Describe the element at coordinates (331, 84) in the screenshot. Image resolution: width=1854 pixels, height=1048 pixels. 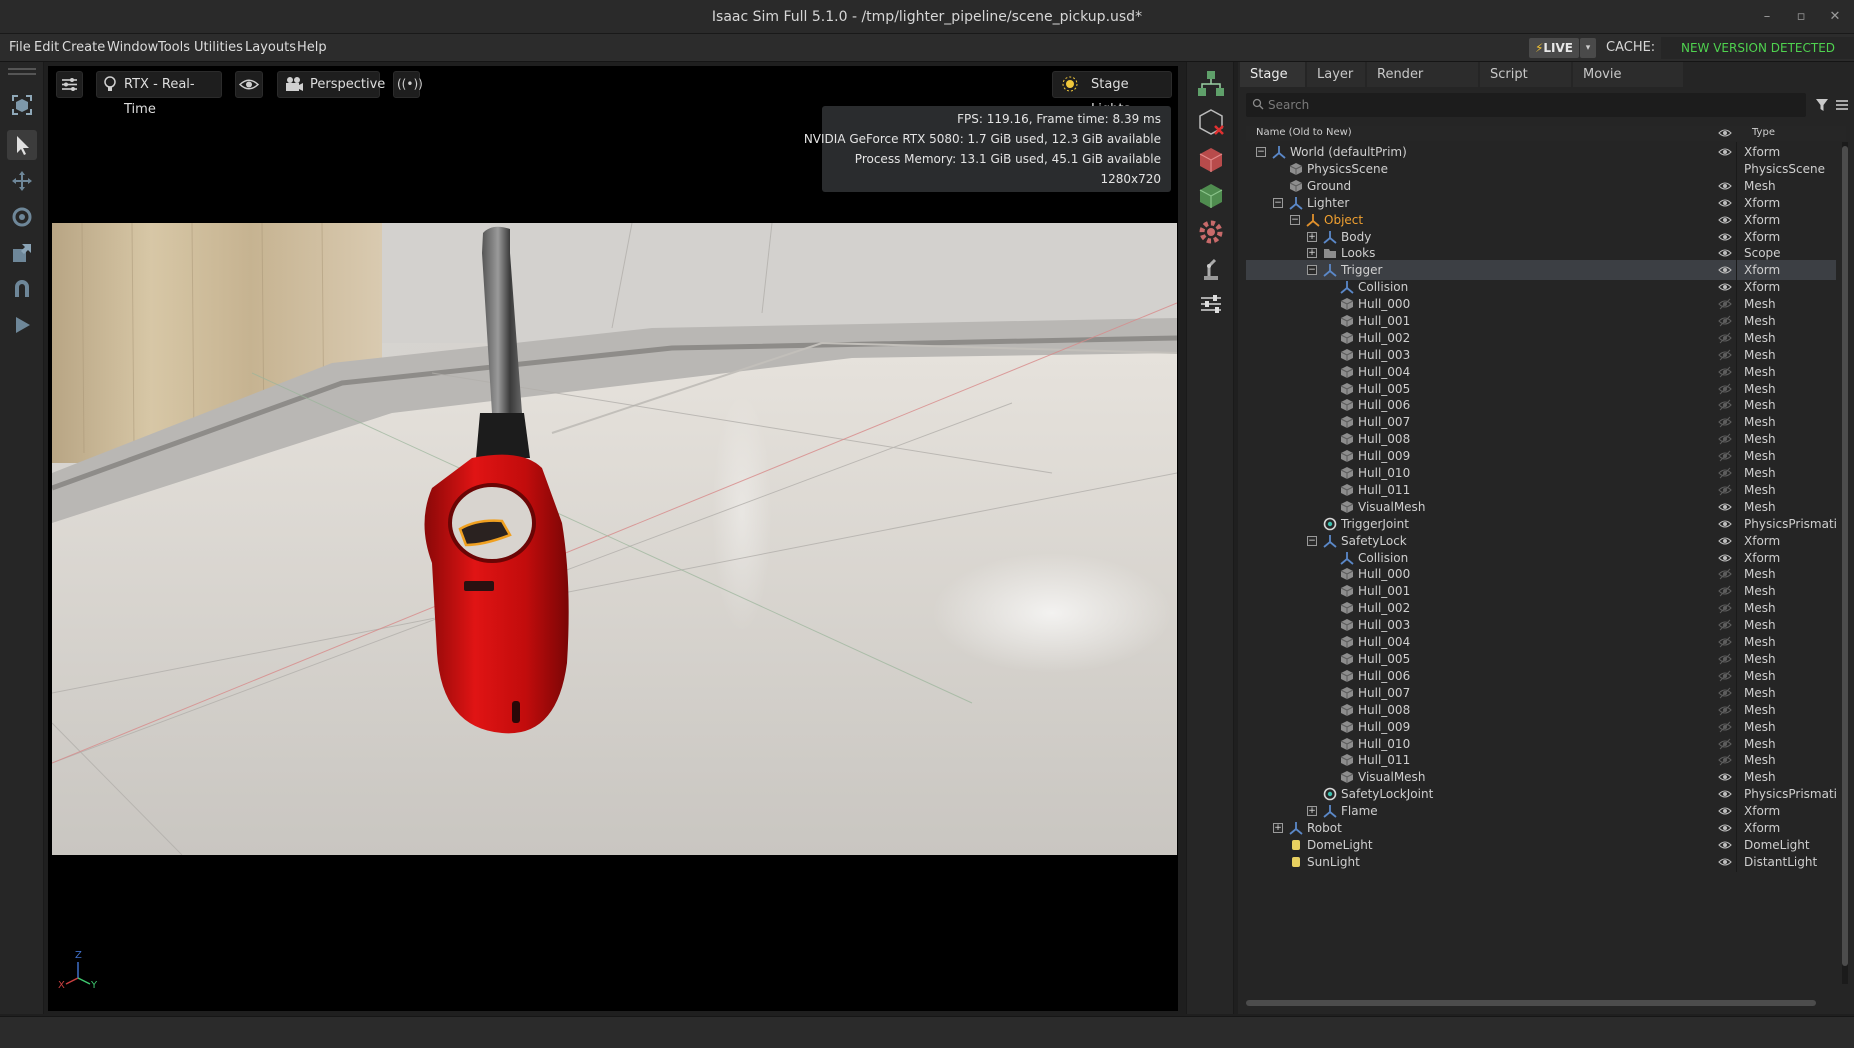
I see `camera-dropdown: Perspective` at that location.